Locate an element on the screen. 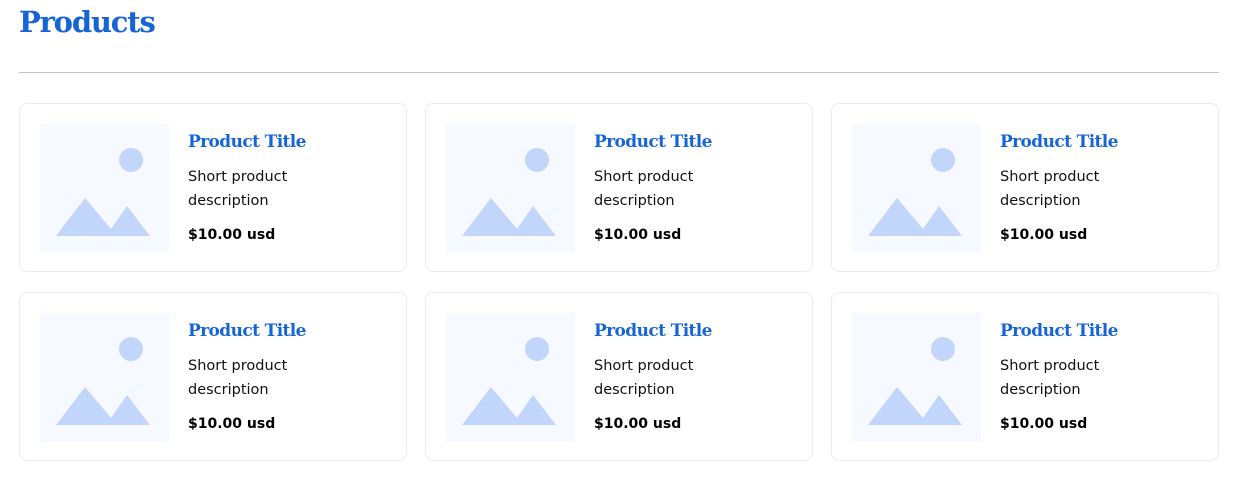 Image resolution: width=1241 pixels, height=479 pixels. header-divider is located at coordinates (619, 72).